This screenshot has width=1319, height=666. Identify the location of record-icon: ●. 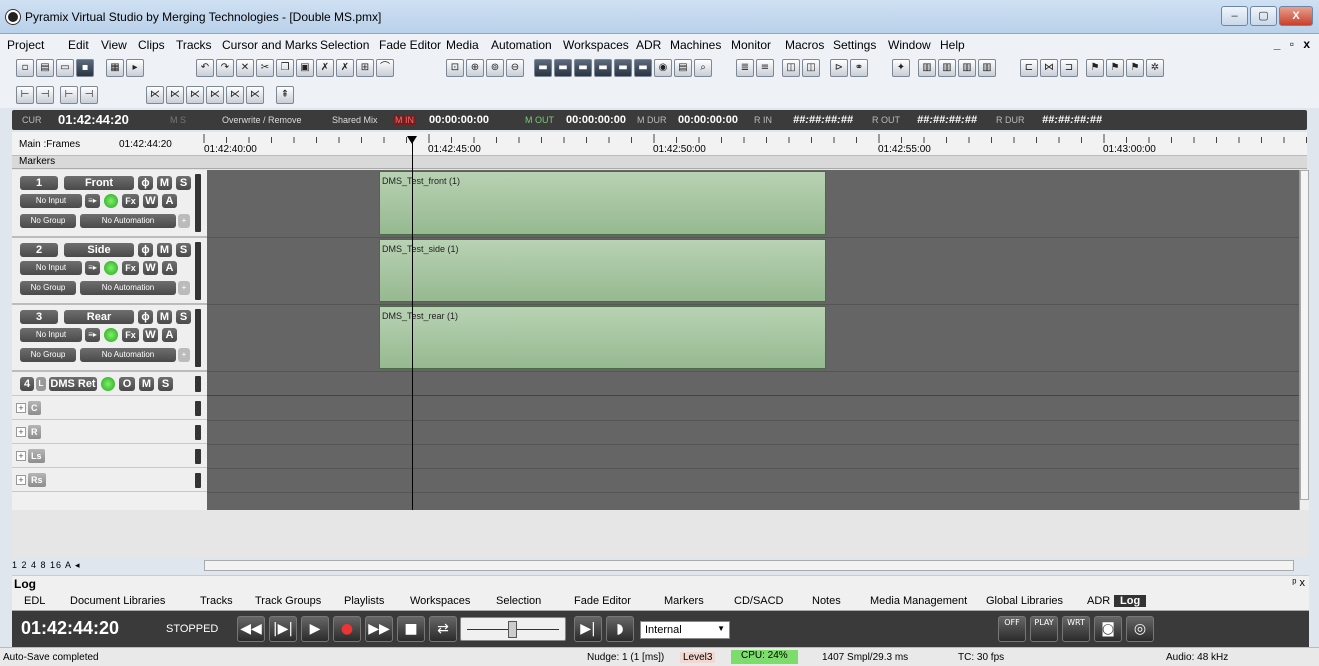
(347, 629).